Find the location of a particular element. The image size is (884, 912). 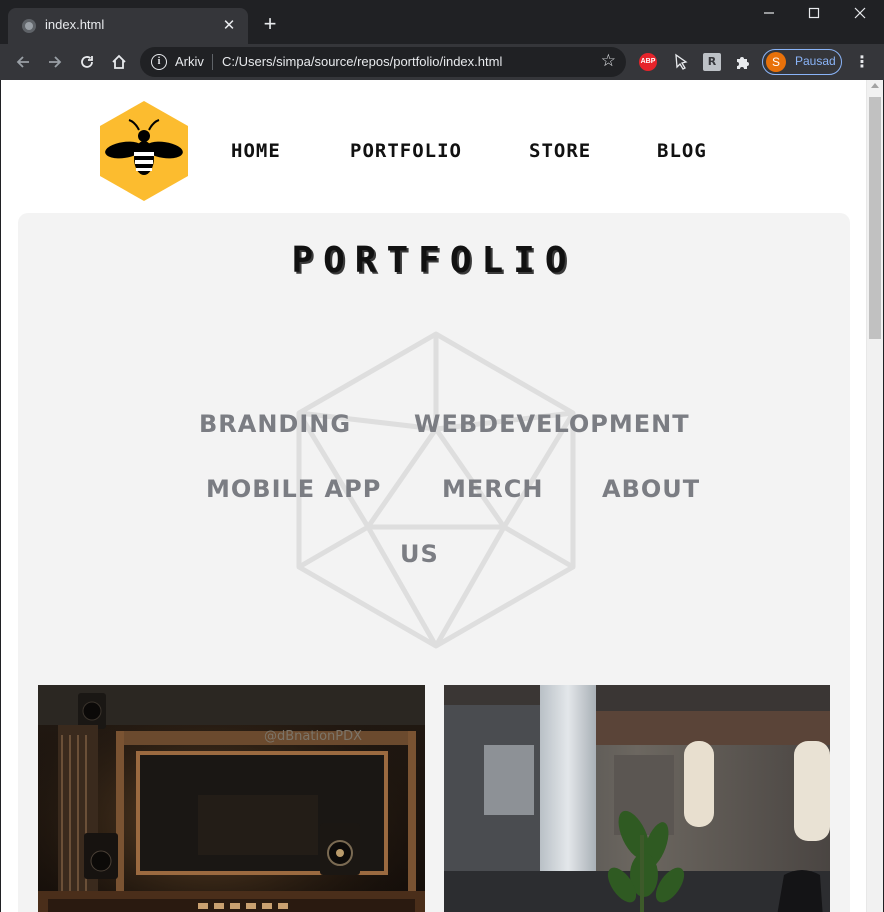

category-webdevelopment-link: WEBDEVELOPMENT is located at coordinates (552, 424).